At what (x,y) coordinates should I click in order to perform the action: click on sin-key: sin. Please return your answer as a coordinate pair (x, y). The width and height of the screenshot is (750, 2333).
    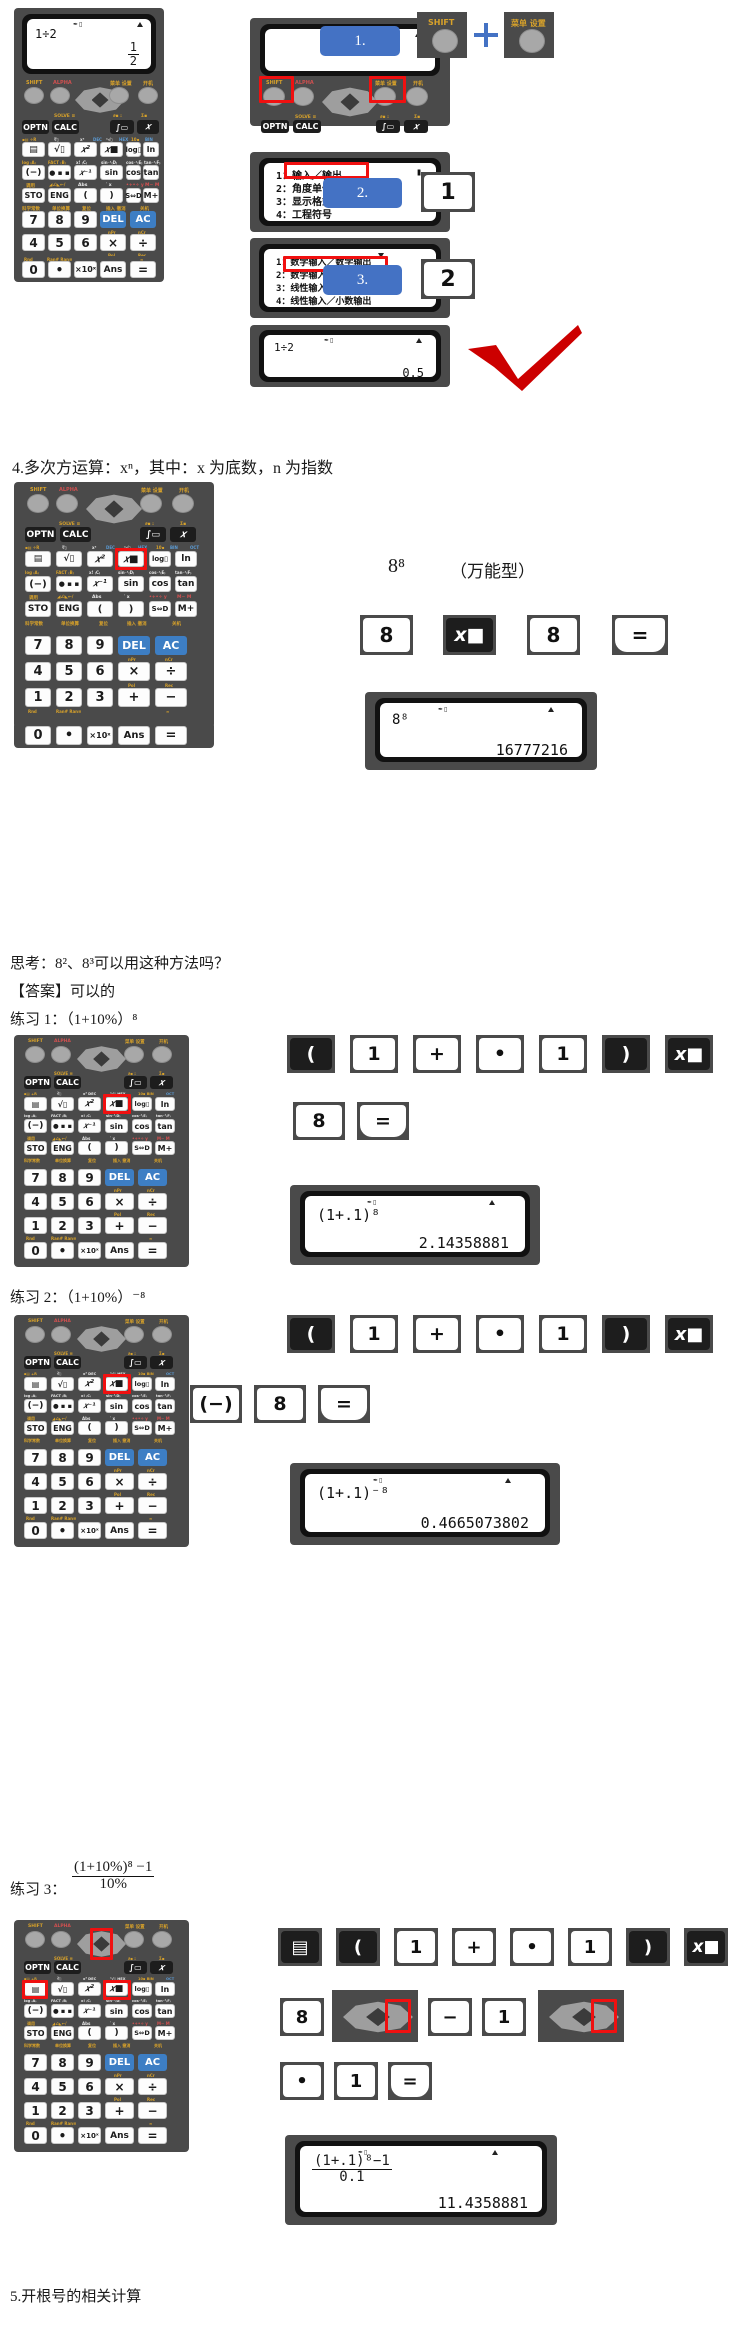
    Looking at the image, I should click on (111, 172).